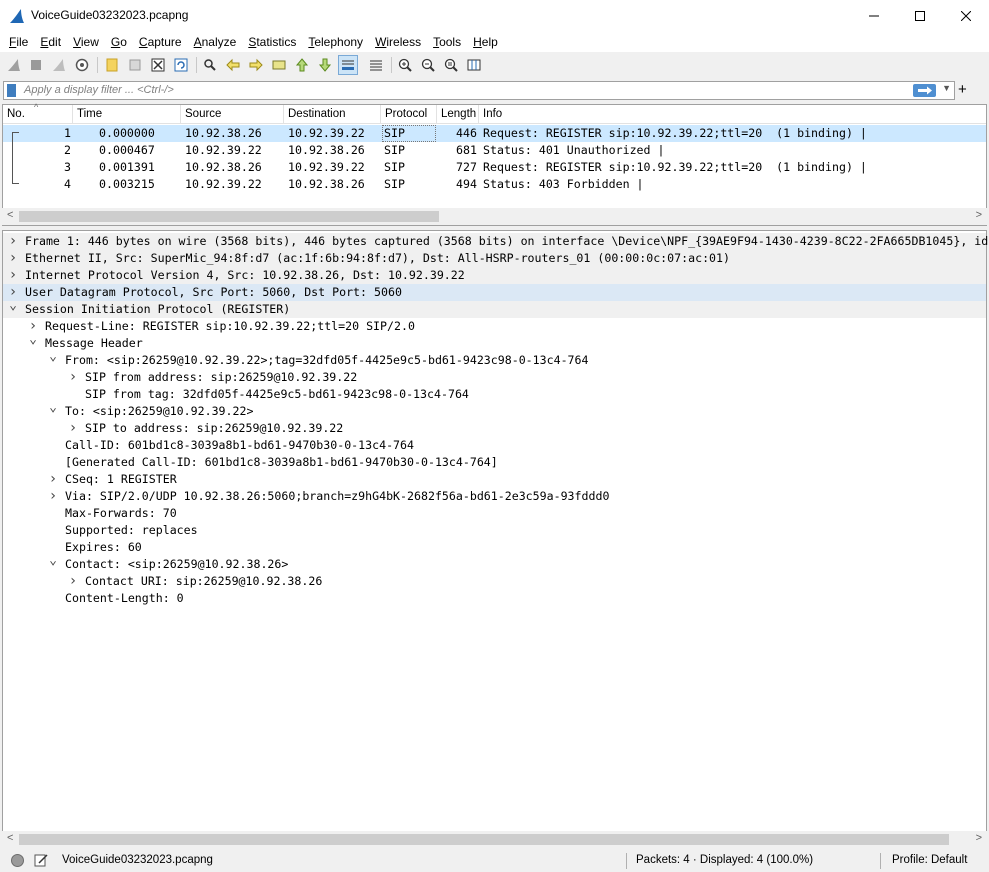  Describe the element at coordinates (962, 89) in the screenshot. I see `add-filter-button: +` at that location.